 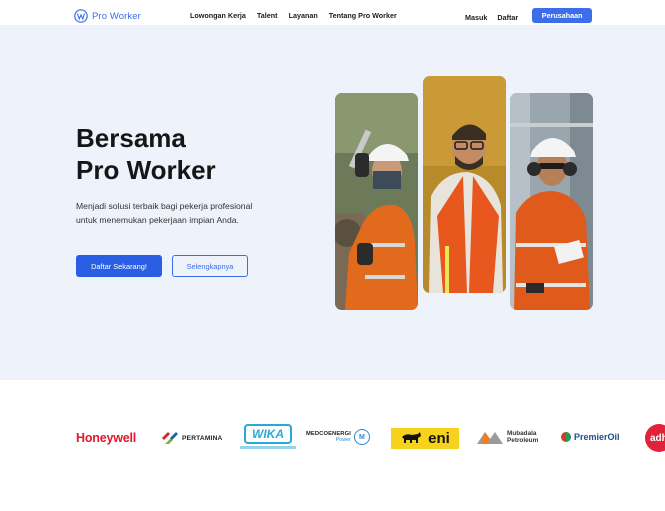 What do you see at coordinates (218, 15) in the screenshot?
I see `nav-link-lowongan-kerja: Lowongan Kerja` at bounding box center [218, 15].